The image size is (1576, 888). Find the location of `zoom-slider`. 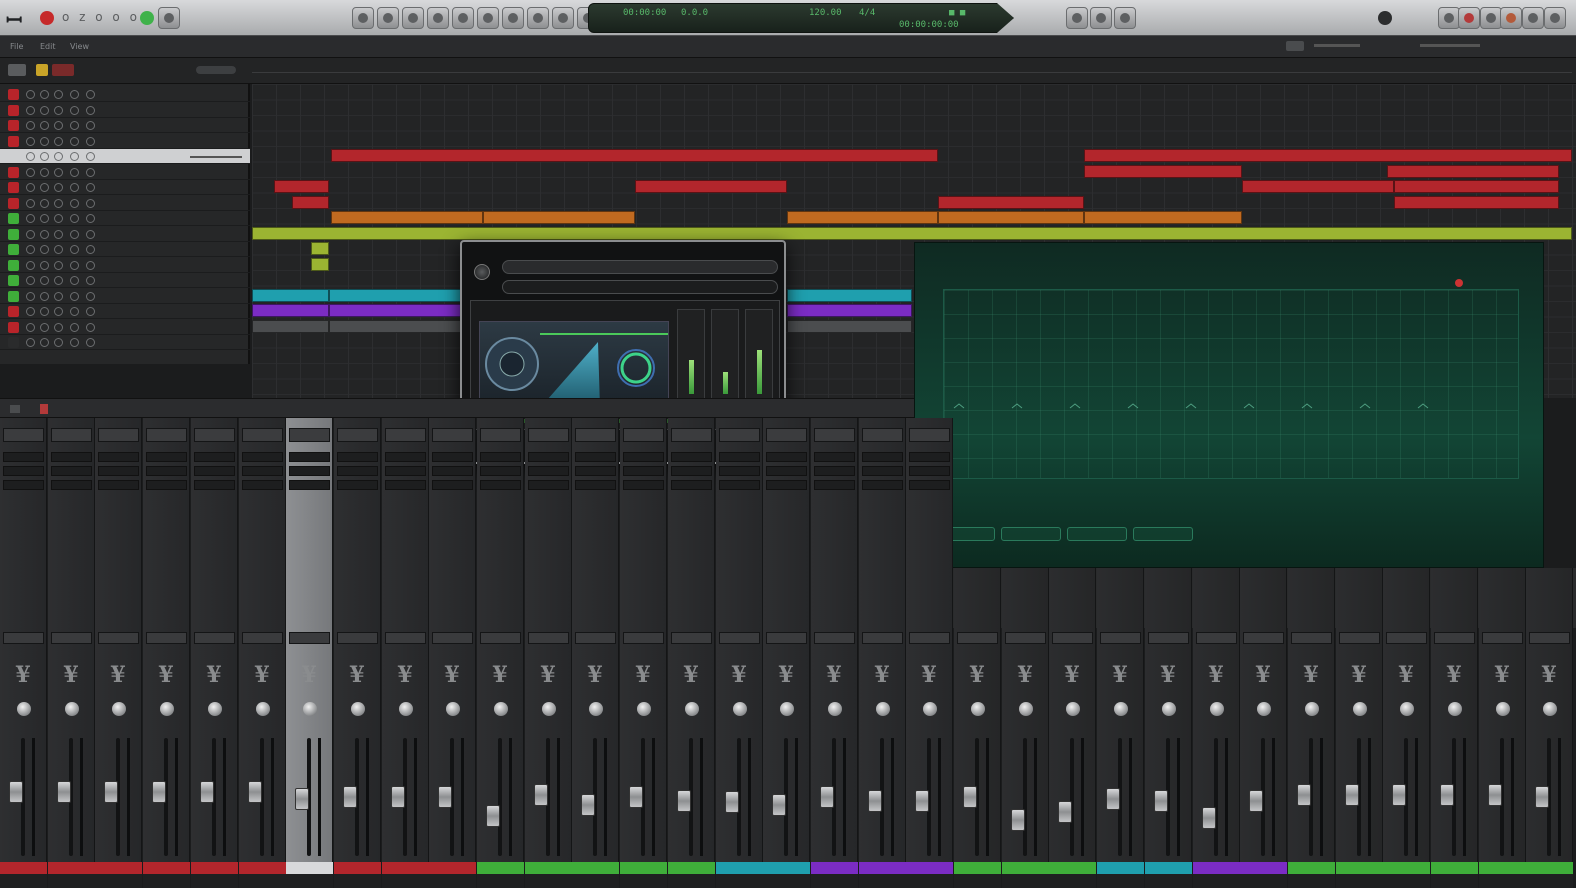

zoom-slider is located at coordinates (1337, 45).